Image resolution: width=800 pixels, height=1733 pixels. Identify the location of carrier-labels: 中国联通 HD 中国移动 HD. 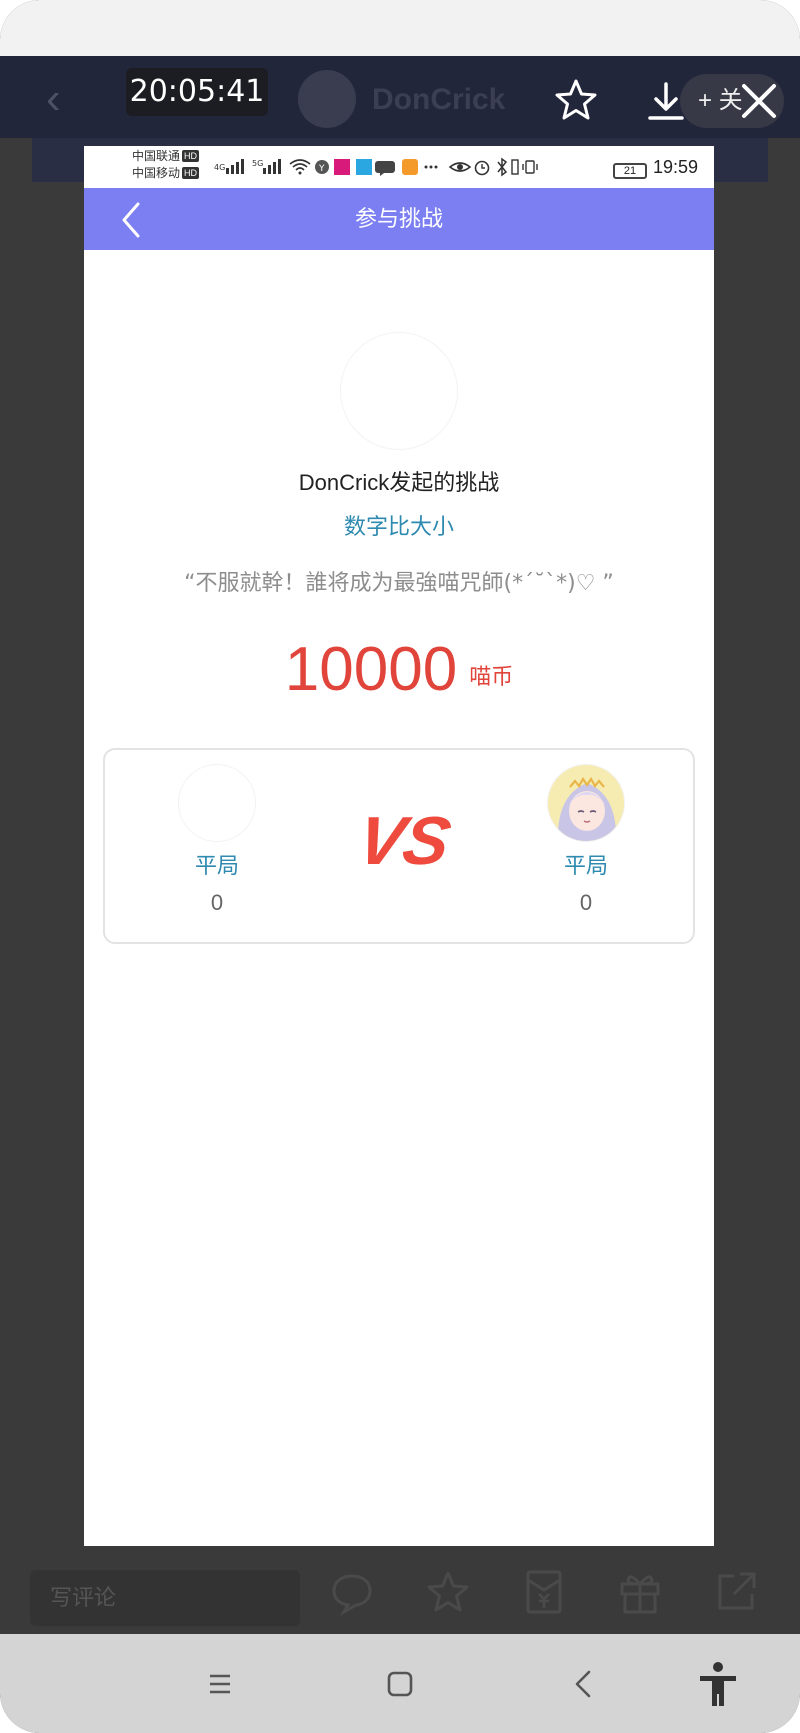
(166, 165).